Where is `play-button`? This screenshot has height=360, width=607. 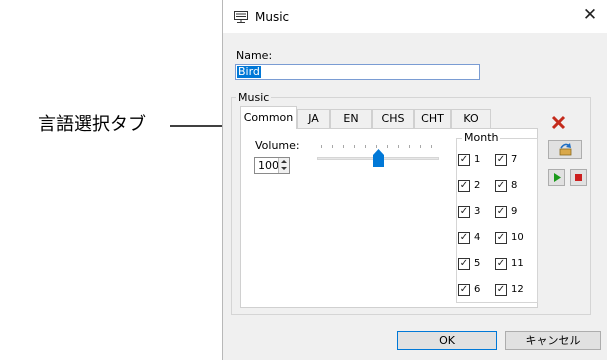 play-button is located at coordinates (556, 177).